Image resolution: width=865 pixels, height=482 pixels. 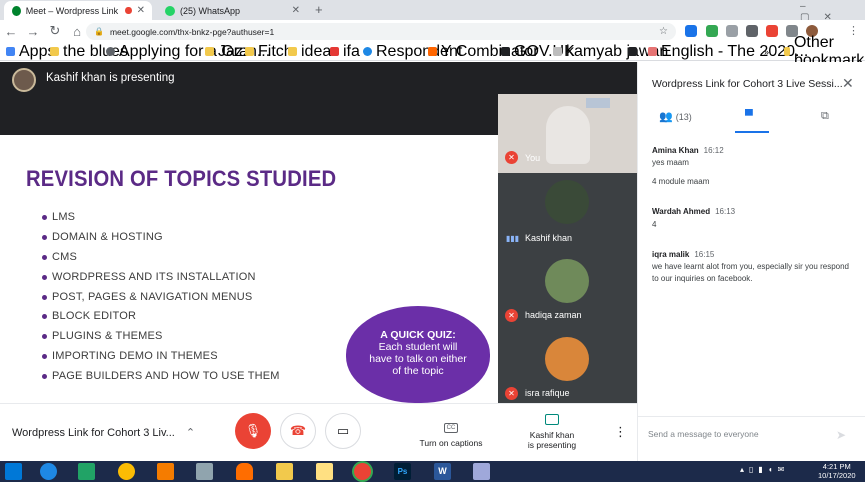 I want to click on extension-google-icon, so click(x=691, y=31).